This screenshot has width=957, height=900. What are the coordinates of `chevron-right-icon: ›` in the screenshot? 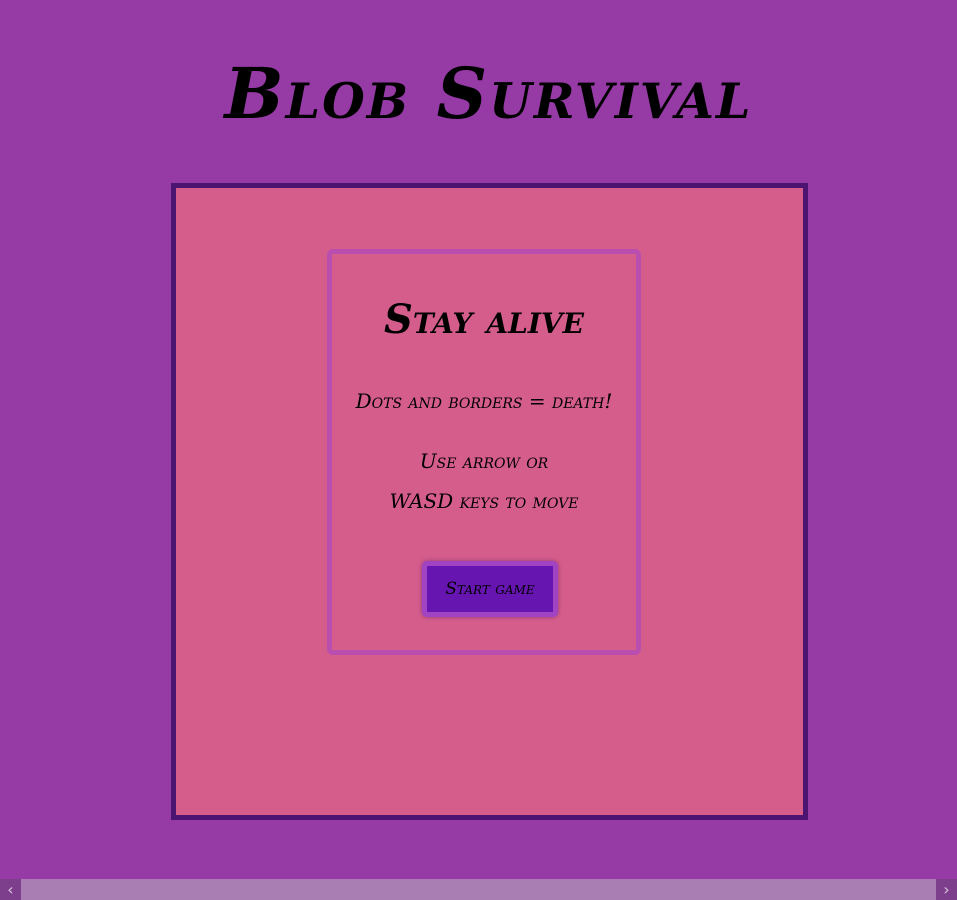 It's located at (946, 889).